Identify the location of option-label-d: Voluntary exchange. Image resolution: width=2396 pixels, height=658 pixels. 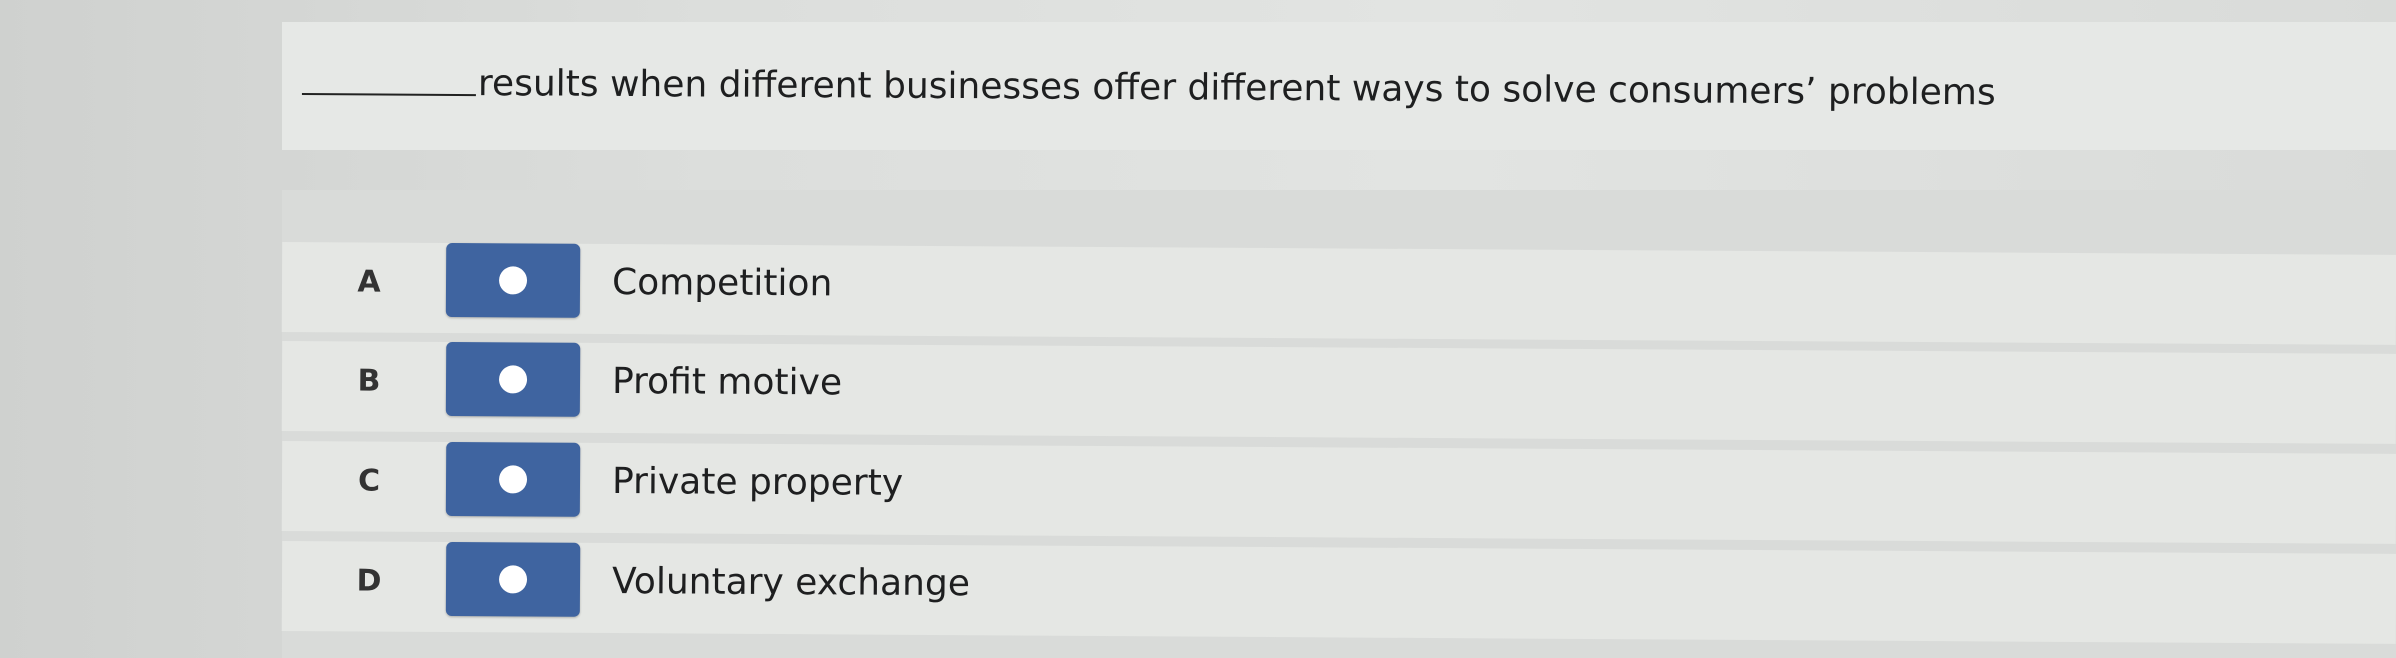
(791, 582).